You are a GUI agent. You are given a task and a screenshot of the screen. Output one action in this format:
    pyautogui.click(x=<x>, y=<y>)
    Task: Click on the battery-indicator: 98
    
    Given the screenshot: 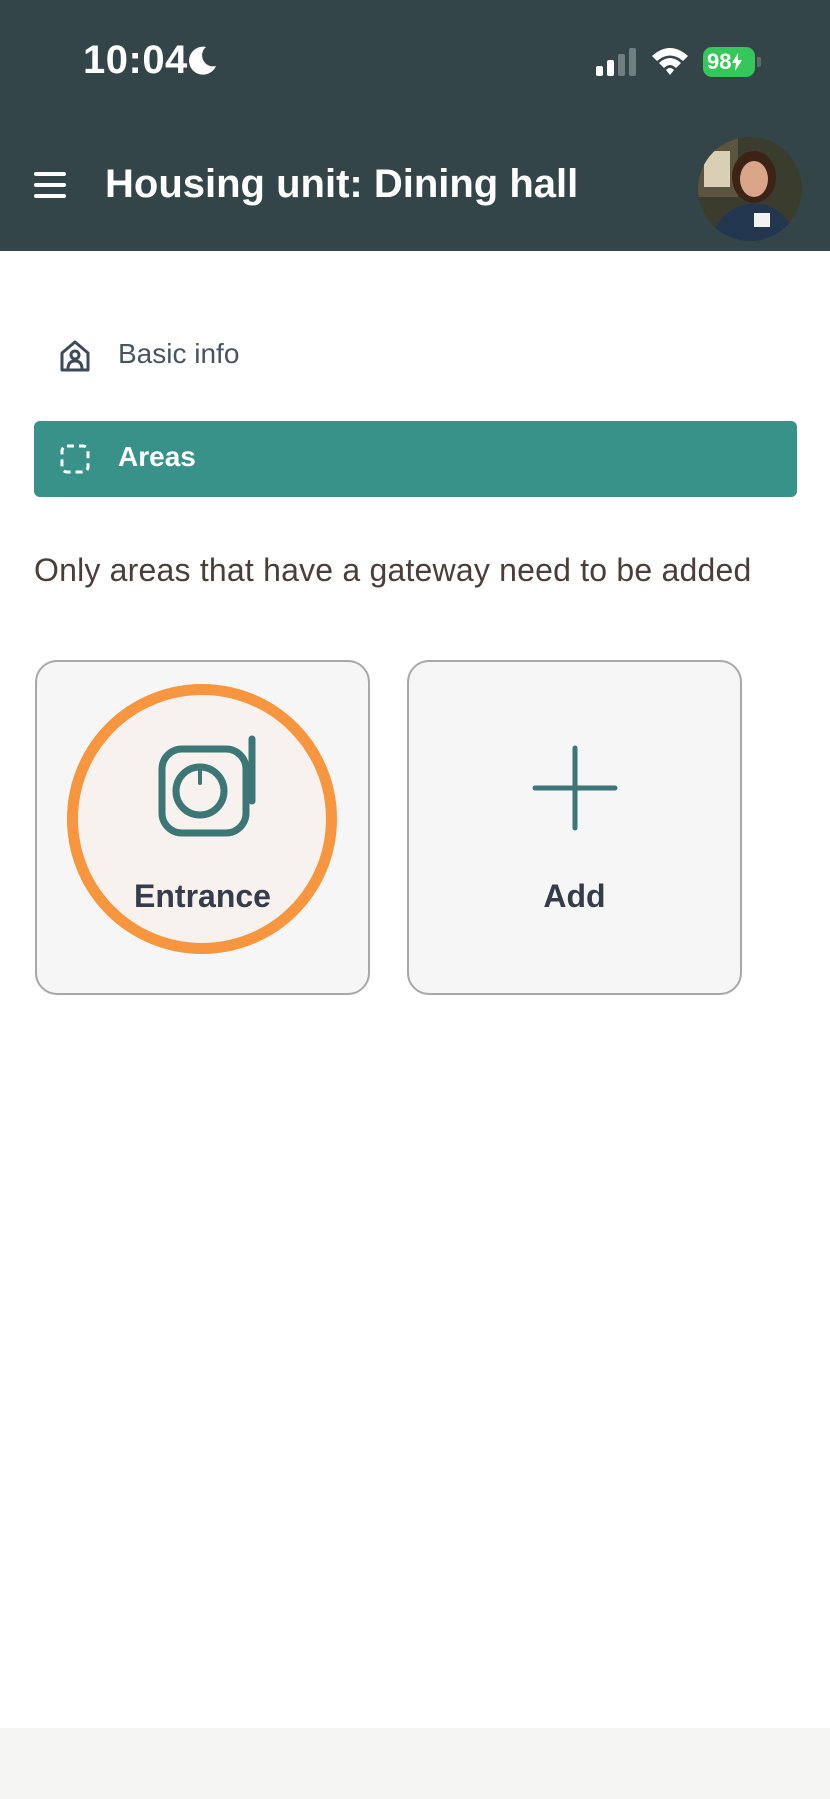 What is the action you would take?
    pyautogui.click(x=733, y=62)
    